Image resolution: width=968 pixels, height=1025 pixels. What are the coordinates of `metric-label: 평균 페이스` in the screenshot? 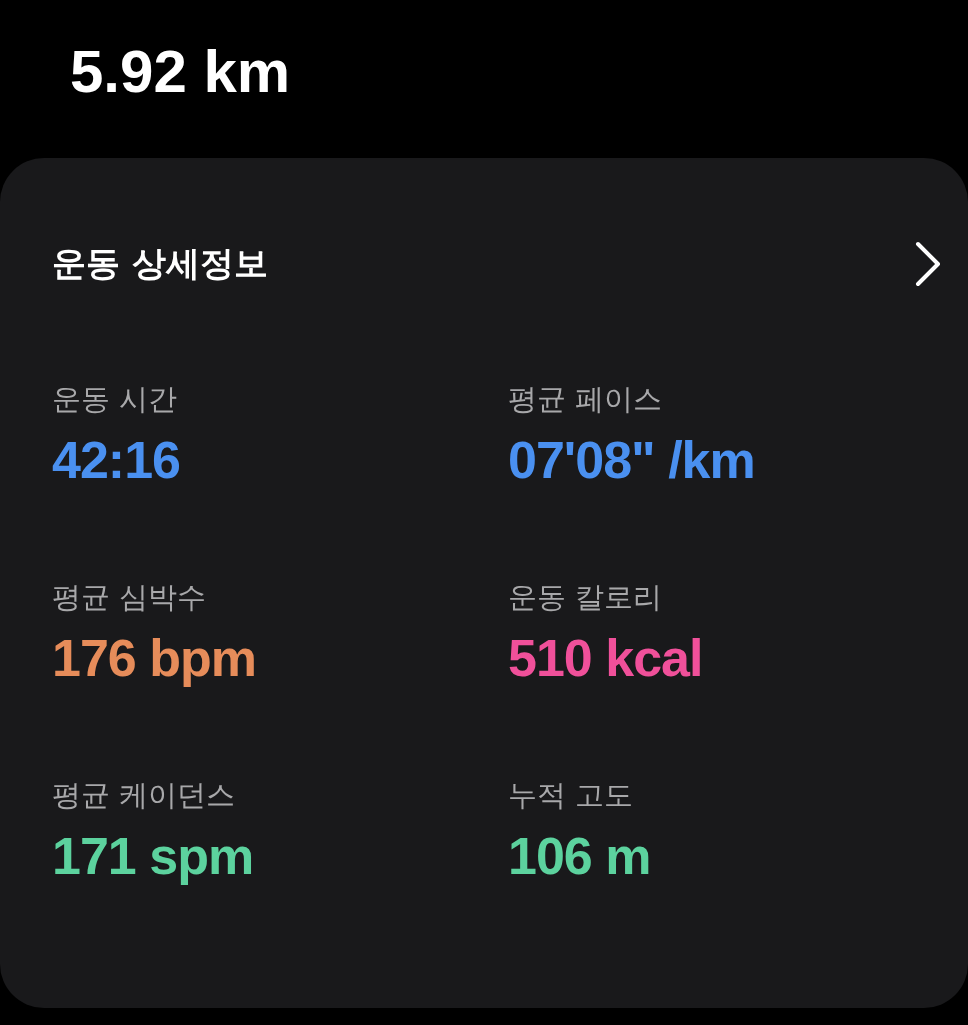 It's located at (586, 399).